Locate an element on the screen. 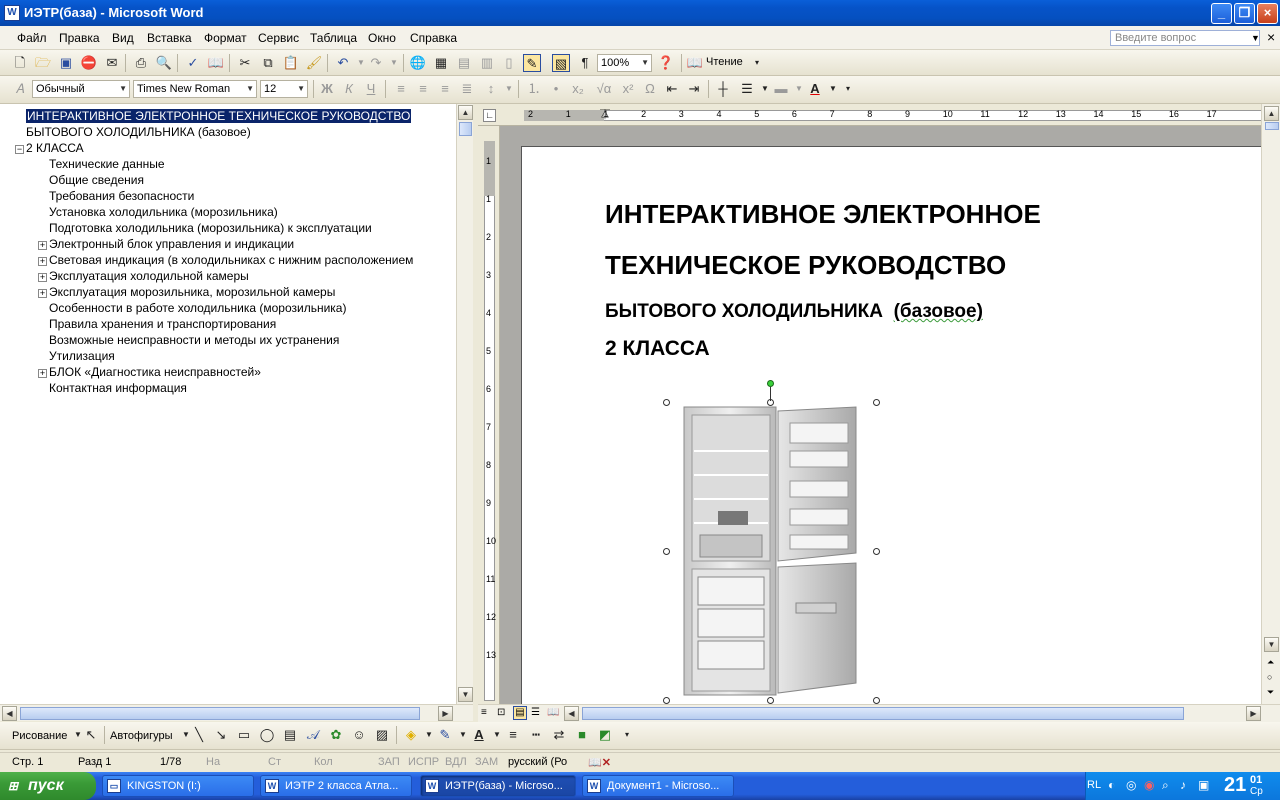 The width and height of the screenshot is (1280, 800). tray-search-icon: ⌕ is located at coordinates (1165, 785).